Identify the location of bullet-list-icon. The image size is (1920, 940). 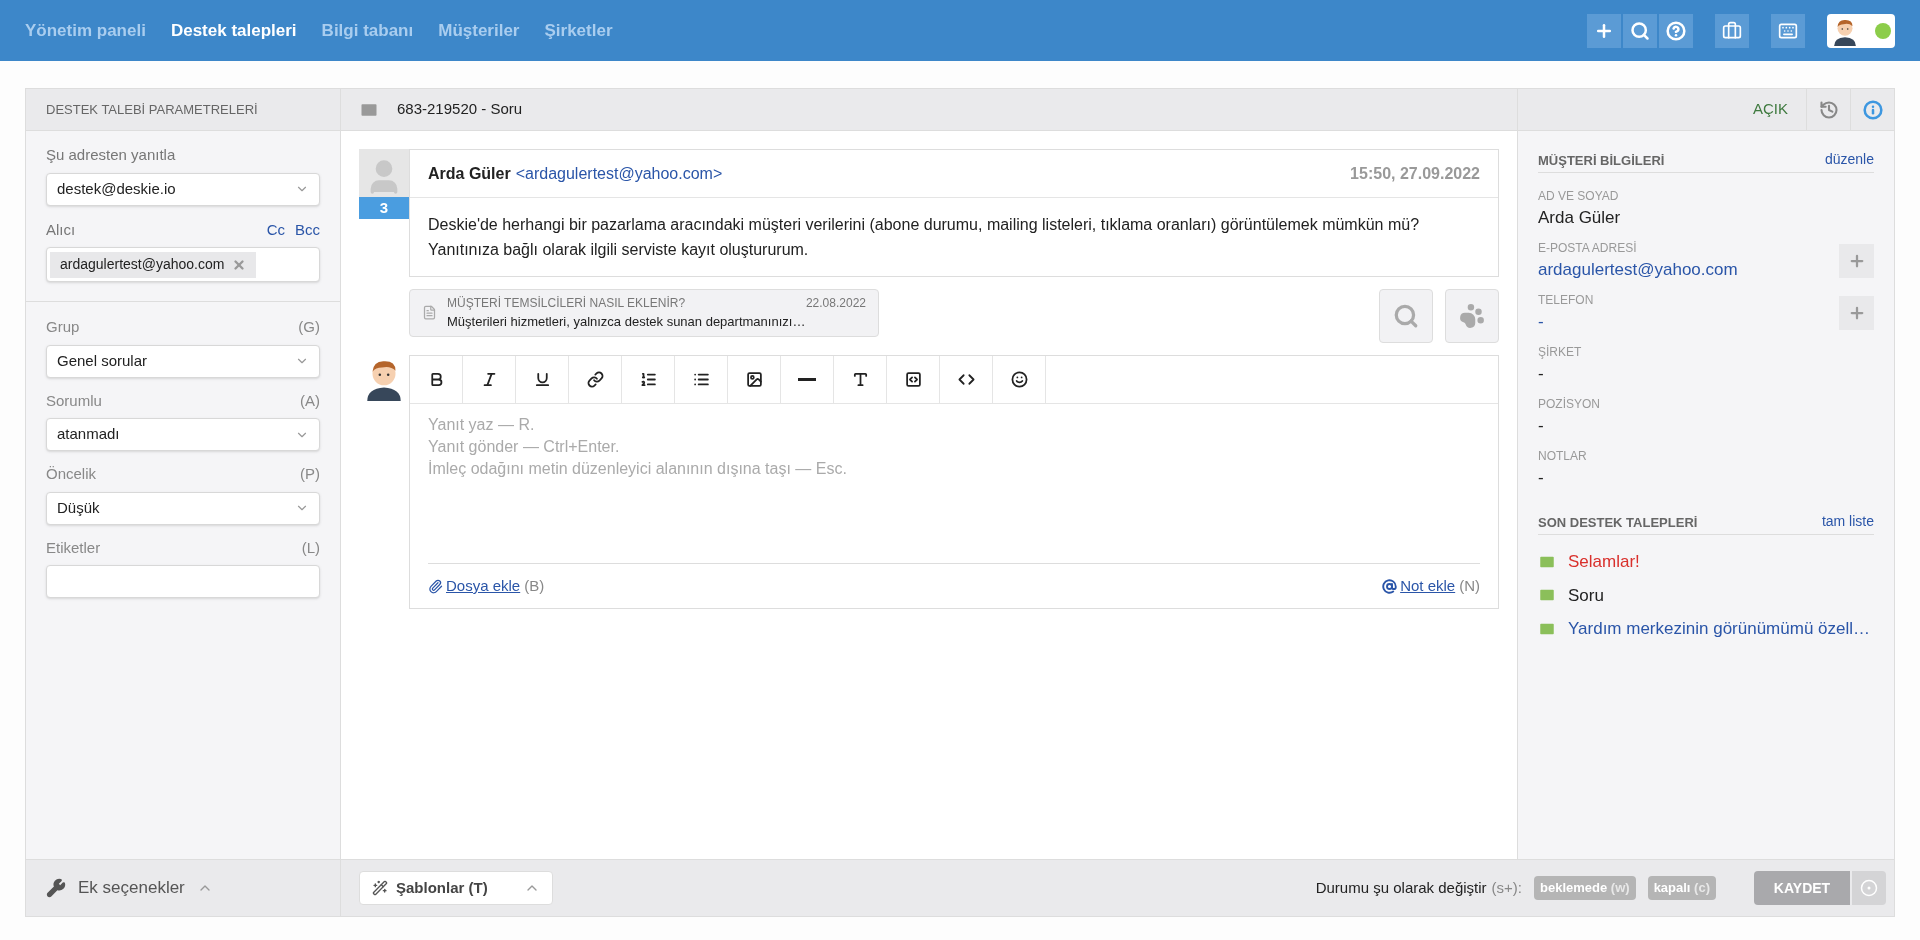
(701, 379).